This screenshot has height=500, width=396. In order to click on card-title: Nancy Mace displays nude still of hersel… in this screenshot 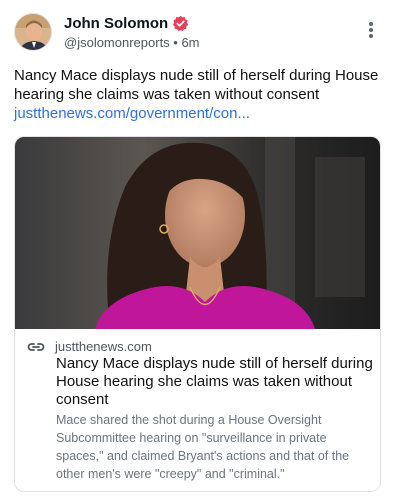, I will do `click(215, 382)`.